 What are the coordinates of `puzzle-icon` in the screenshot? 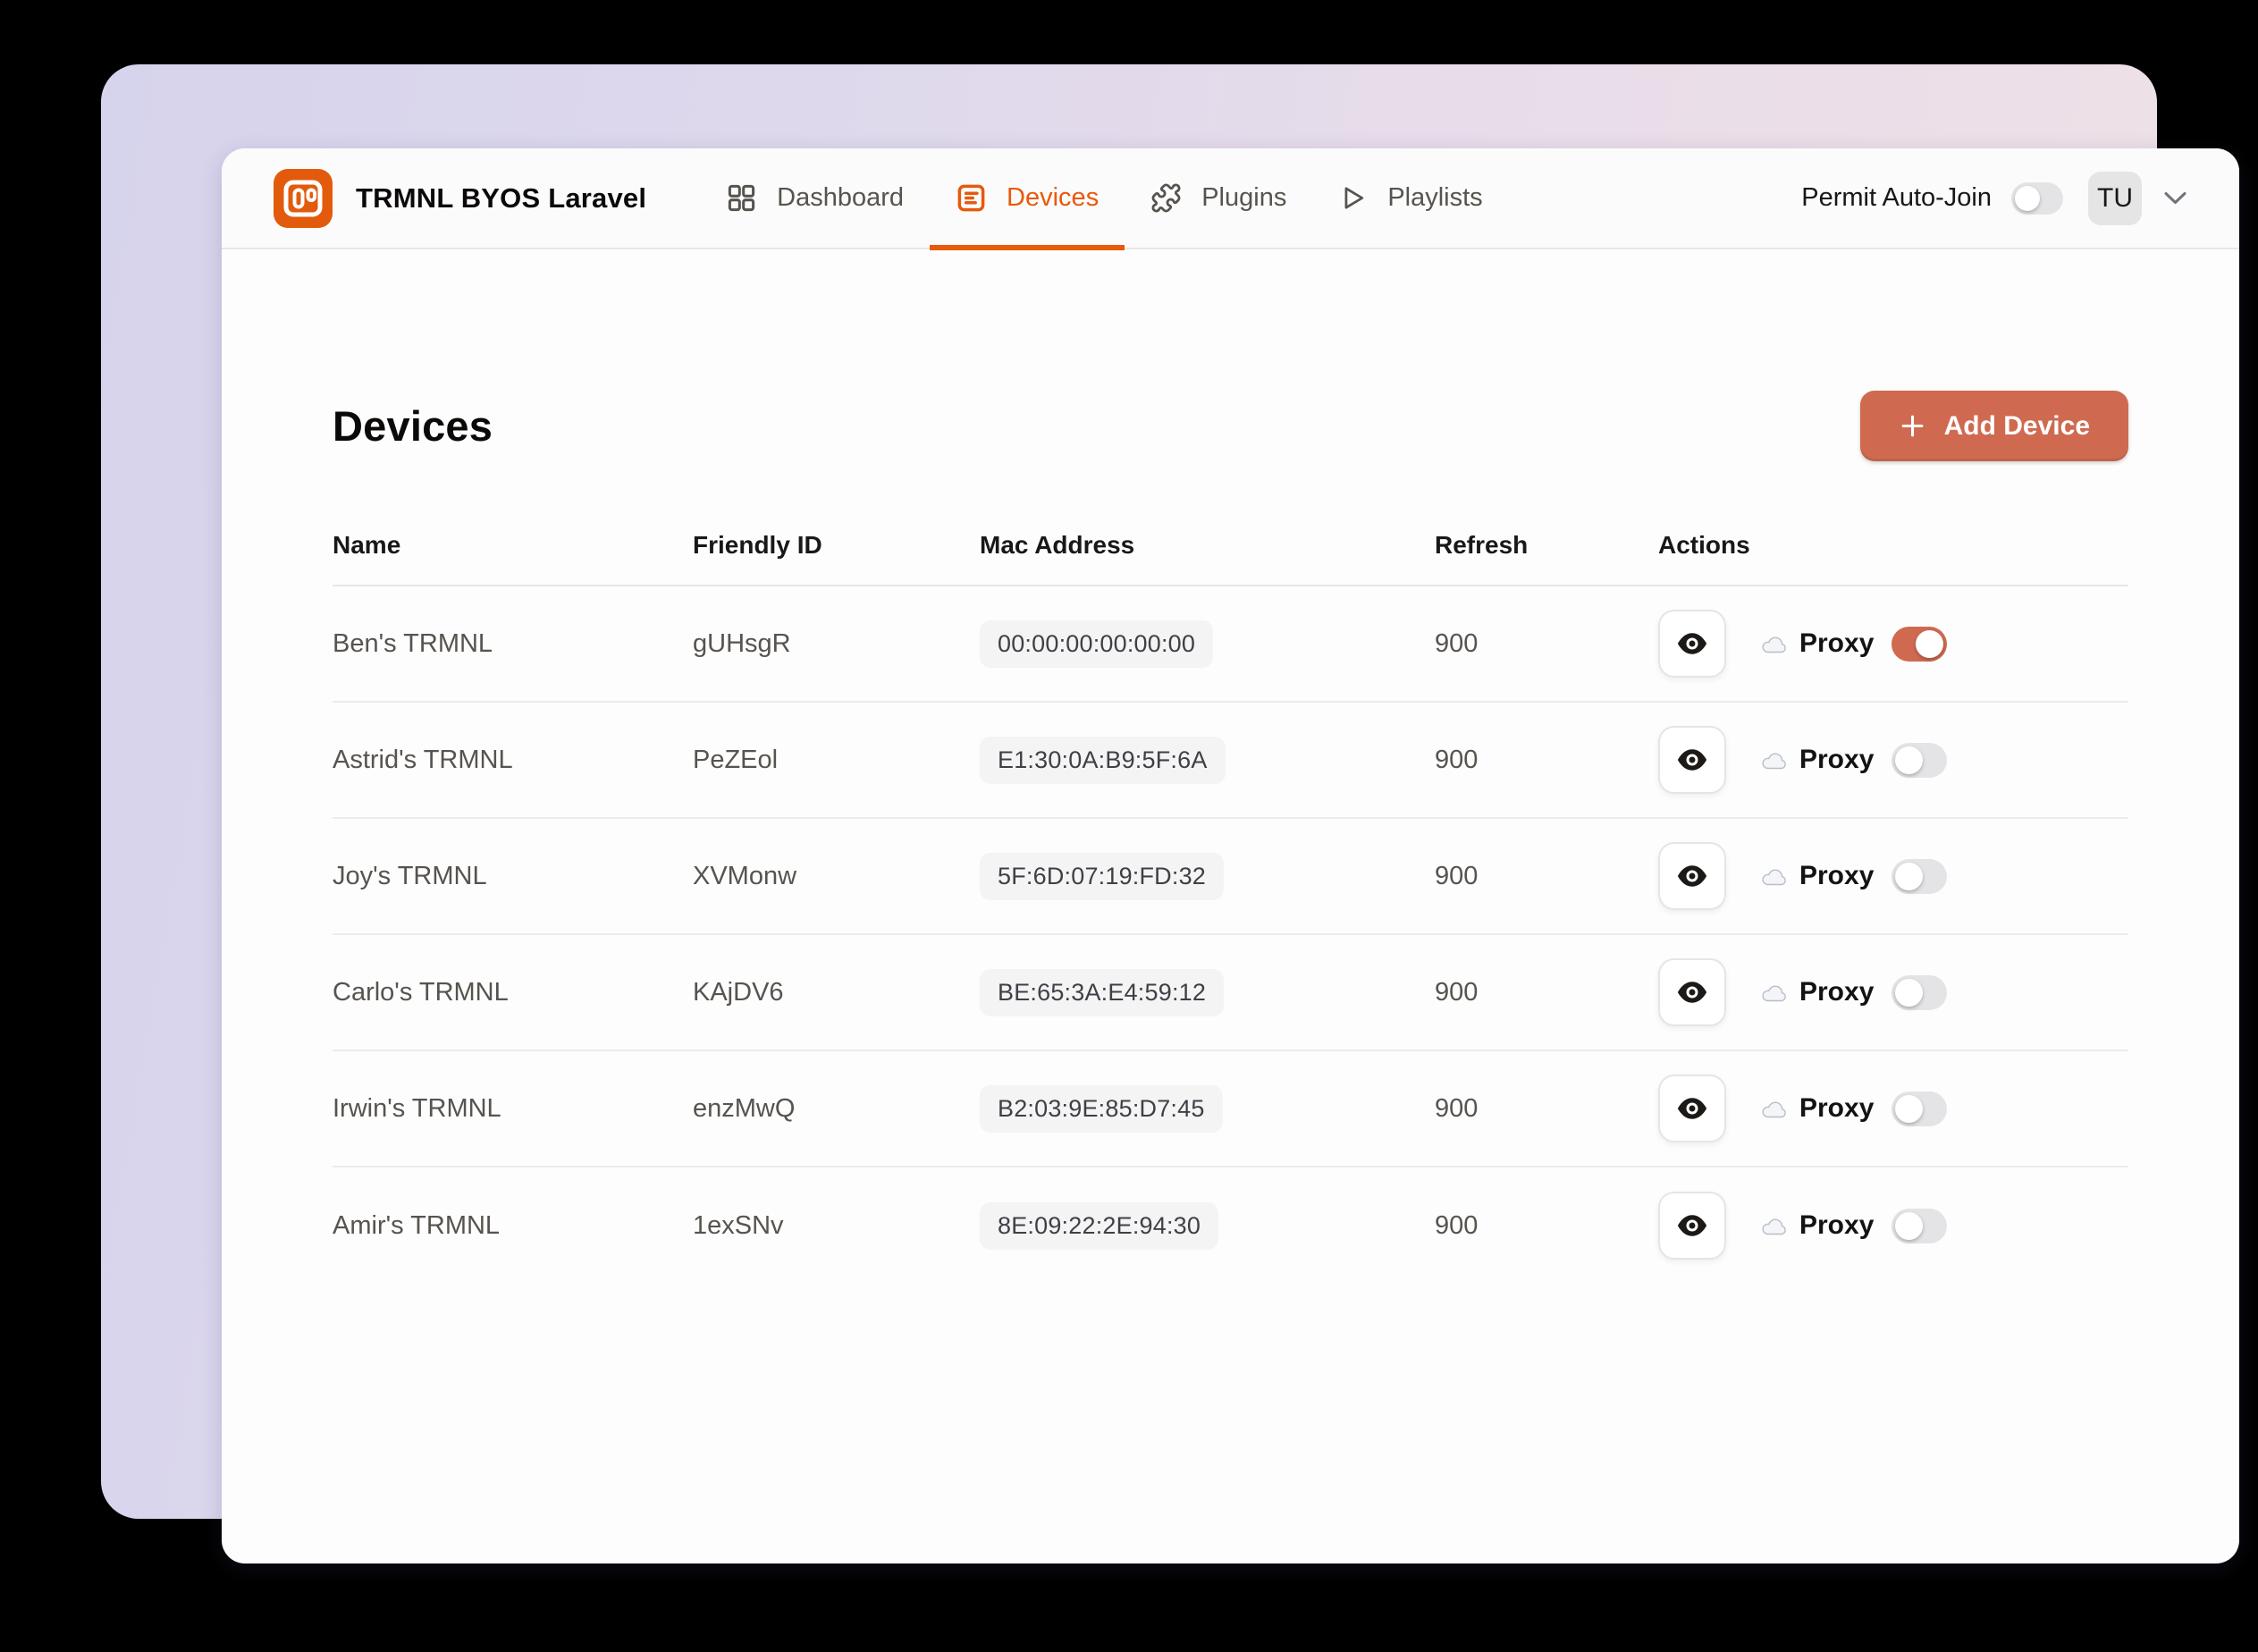 It's located at (1166, 198).